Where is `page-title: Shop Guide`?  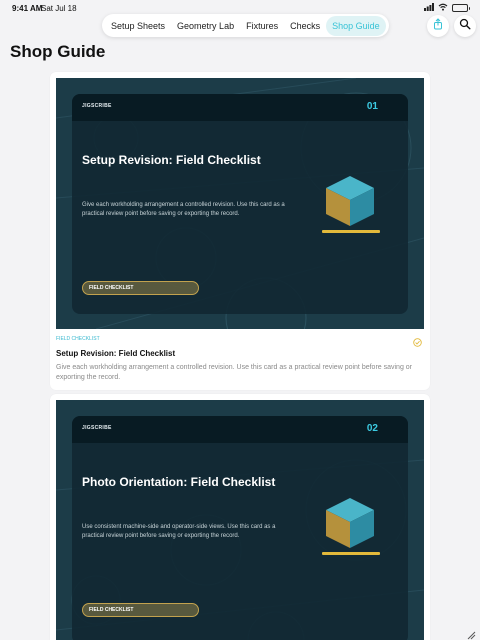 page-title: Shop Guide is located at coordinates (58, 51).